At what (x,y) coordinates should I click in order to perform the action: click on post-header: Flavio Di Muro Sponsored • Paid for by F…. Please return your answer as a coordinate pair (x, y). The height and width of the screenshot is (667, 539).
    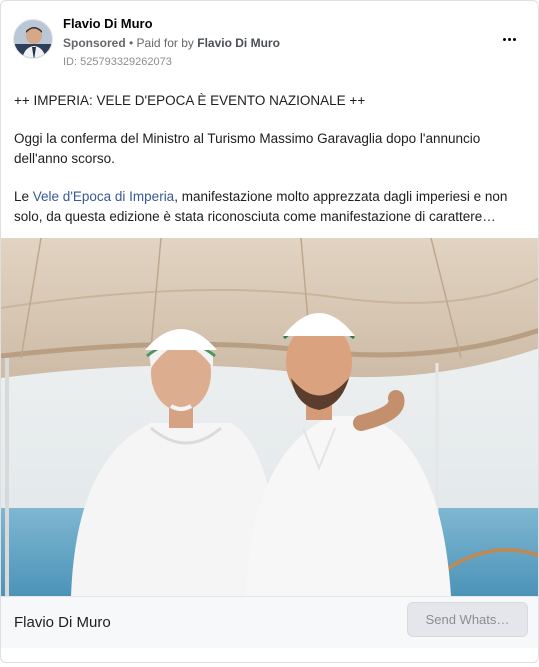
    Looking at the image, I should click on (269, 42).